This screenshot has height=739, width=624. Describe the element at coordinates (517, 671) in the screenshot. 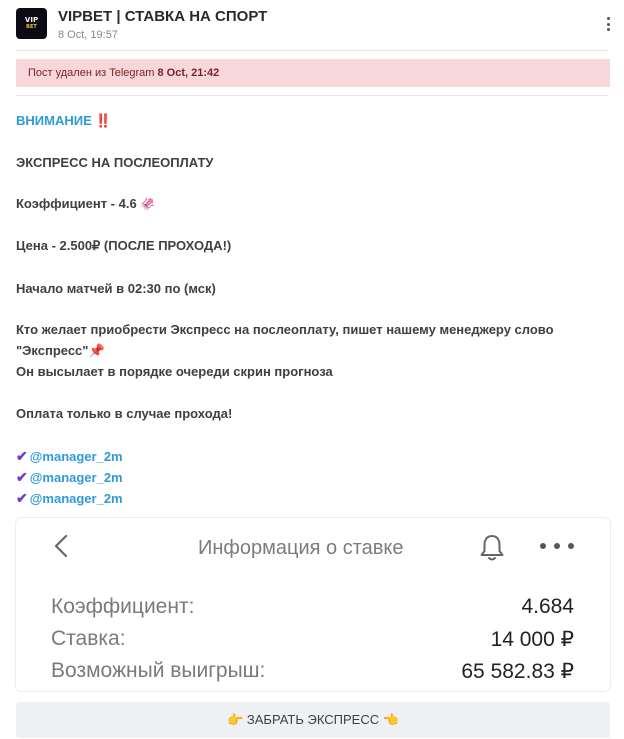

I see `payout-value: 65 582.83 ₽` at that location.